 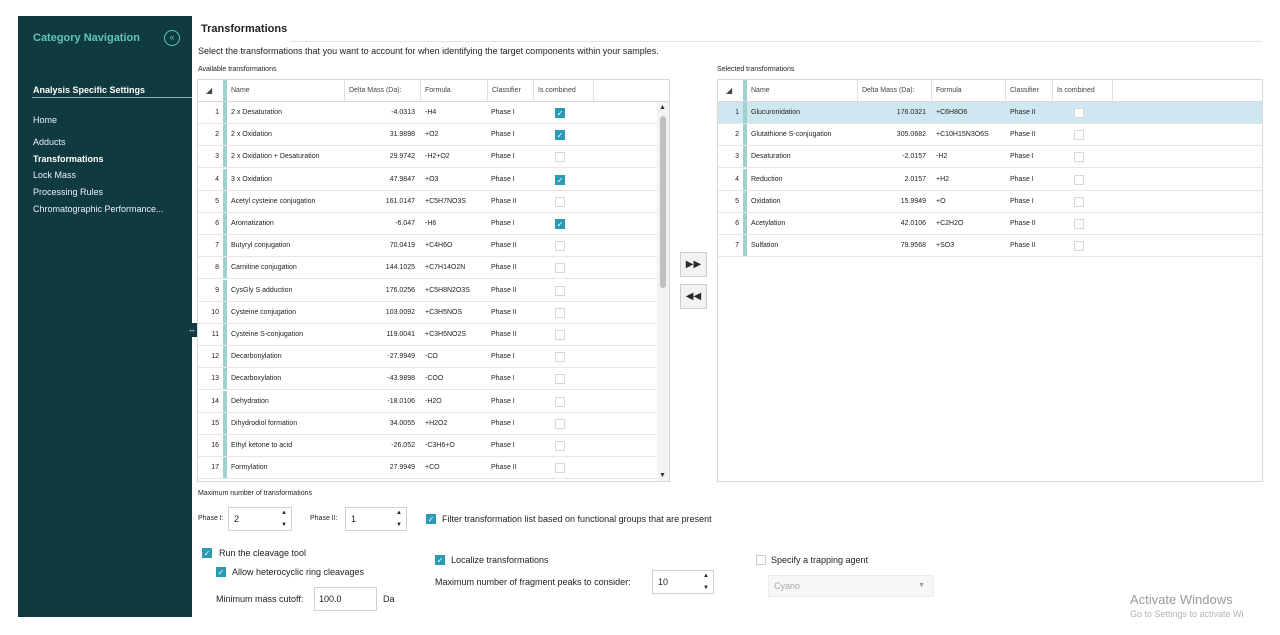 What do you see at coordinates (207, 553) in the screenshot?
I see `run-cleavage-checkbox: ✓` at bounding box center [207, 553].